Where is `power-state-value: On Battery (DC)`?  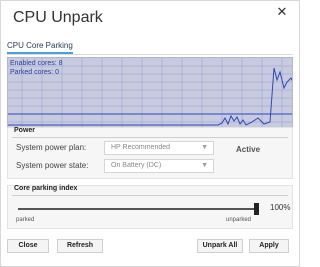
power-state-value: On Battery (DC) is located at coordinates (136, 165).